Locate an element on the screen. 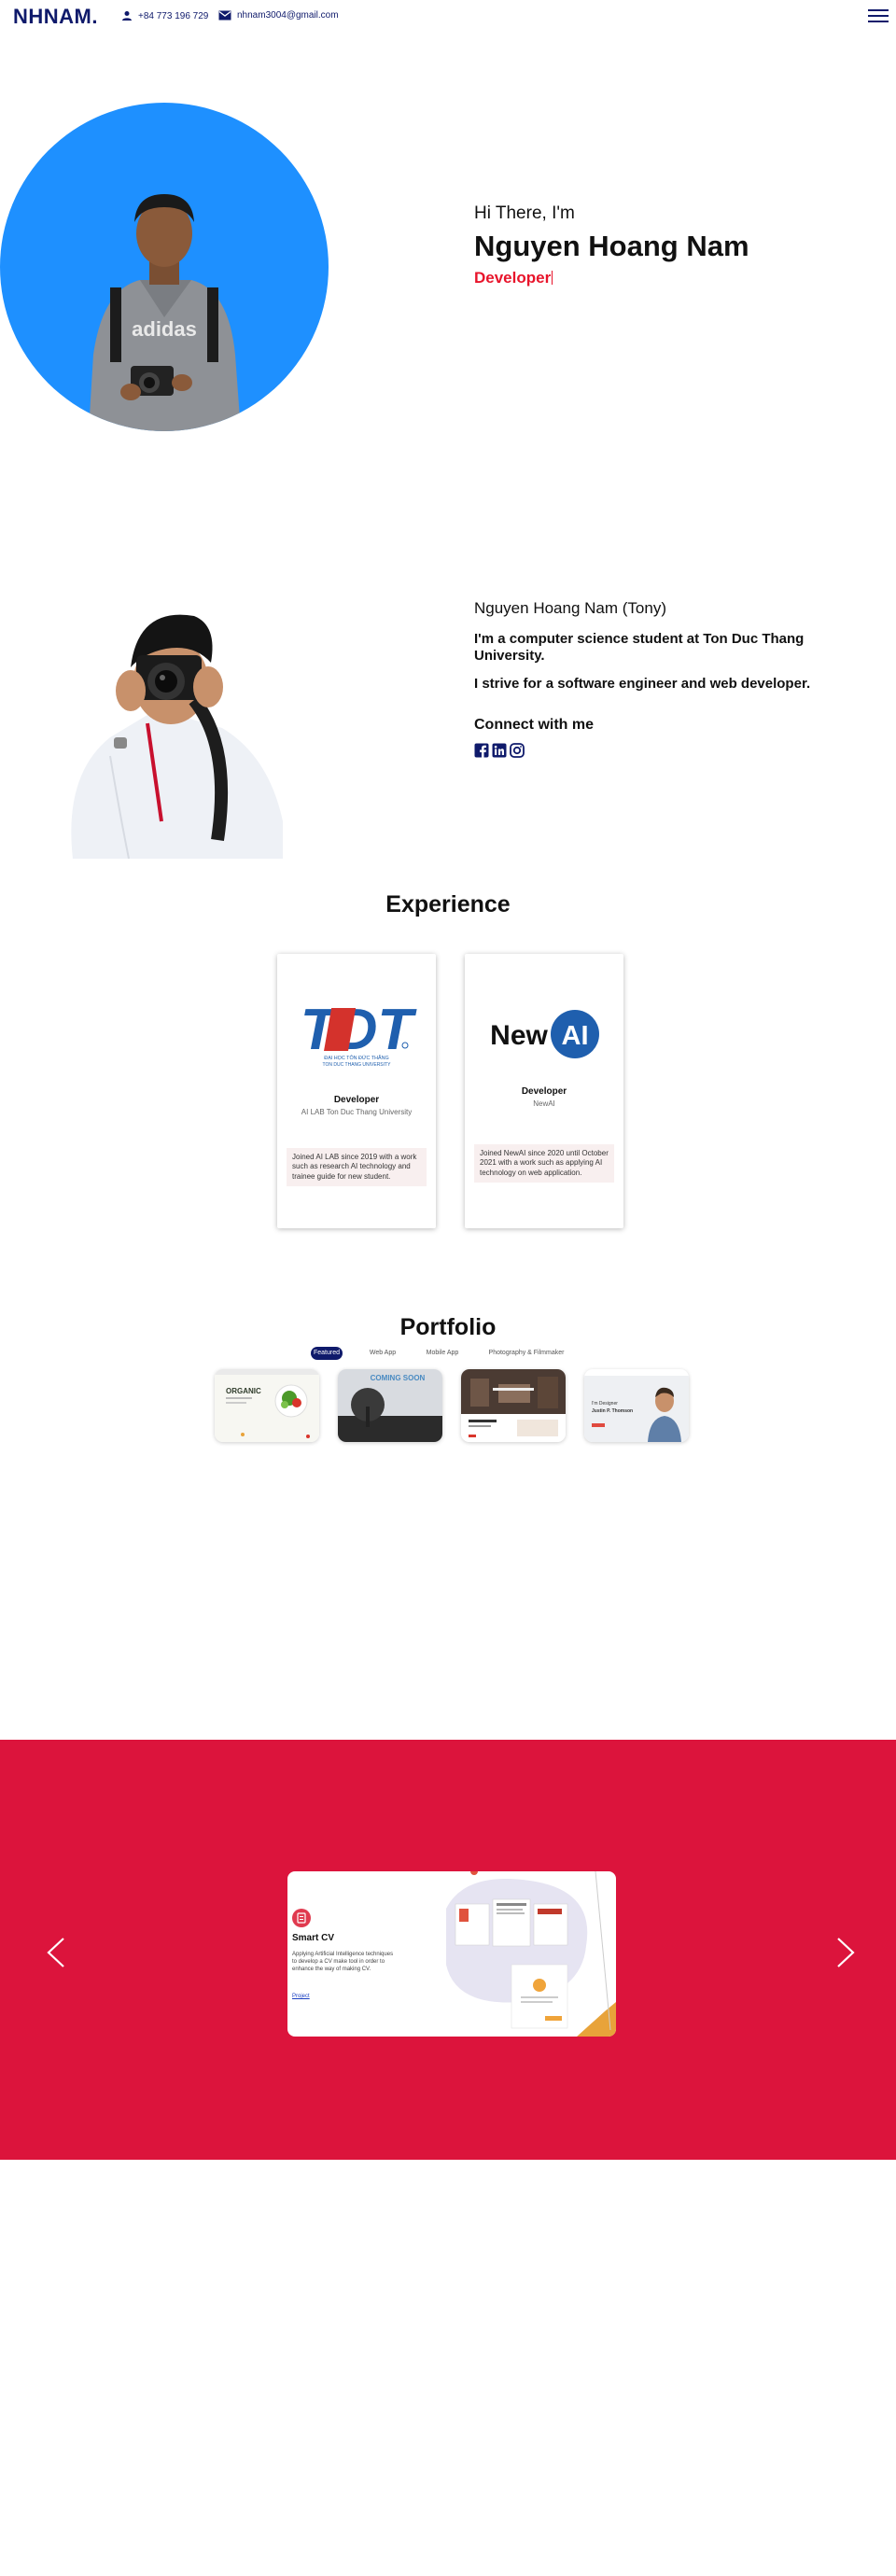  restaurant-preview is located at coordinates (513, 1405).